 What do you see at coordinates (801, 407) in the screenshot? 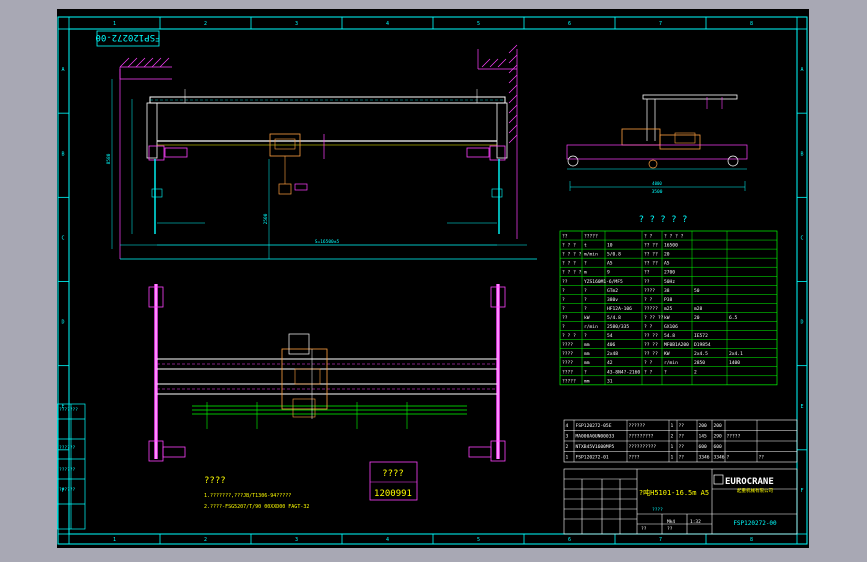
I see `grid-letter-right: E` at bounding box center [801, 407].